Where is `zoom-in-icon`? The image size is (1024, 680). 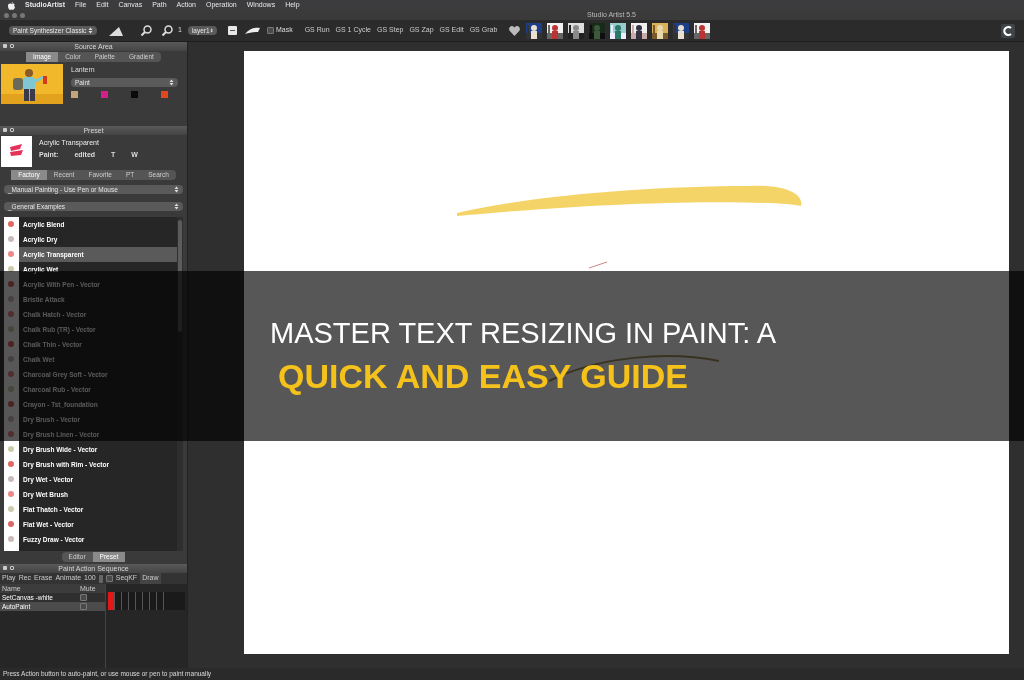 zoom-in-icon is located at coordinates (146, 30).